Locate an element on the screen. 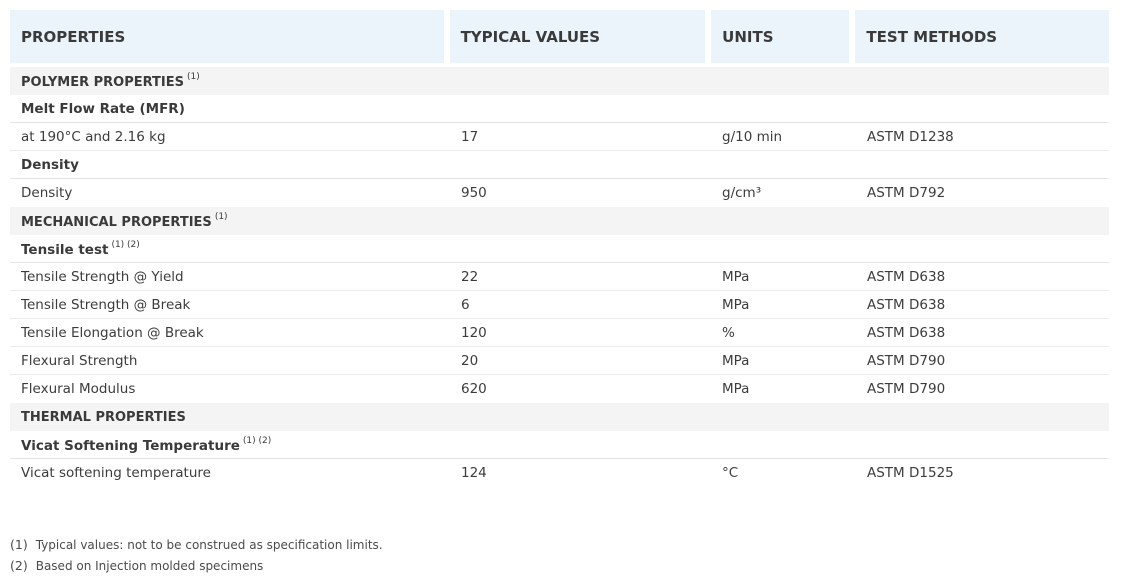 This screenshot has height=579, width=1121. unit-cell: % is located at coordinates (728, 332).